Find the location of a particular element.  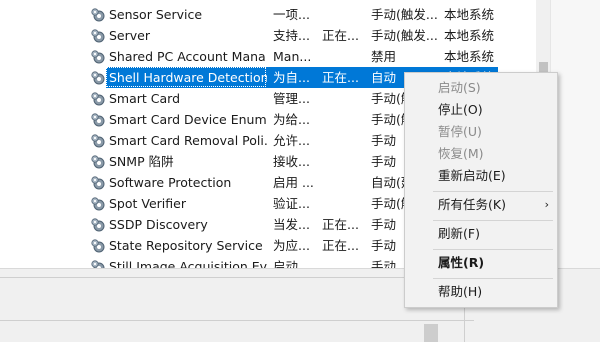

menu-item-all-tasks: 所有任务(K) › is located at coordinates (481, 205).